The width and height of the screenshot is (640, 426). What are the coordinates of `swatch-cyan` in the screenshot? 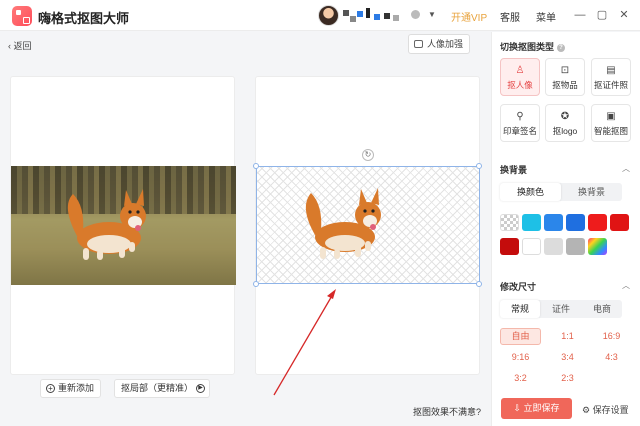 It's located at (531, 222).